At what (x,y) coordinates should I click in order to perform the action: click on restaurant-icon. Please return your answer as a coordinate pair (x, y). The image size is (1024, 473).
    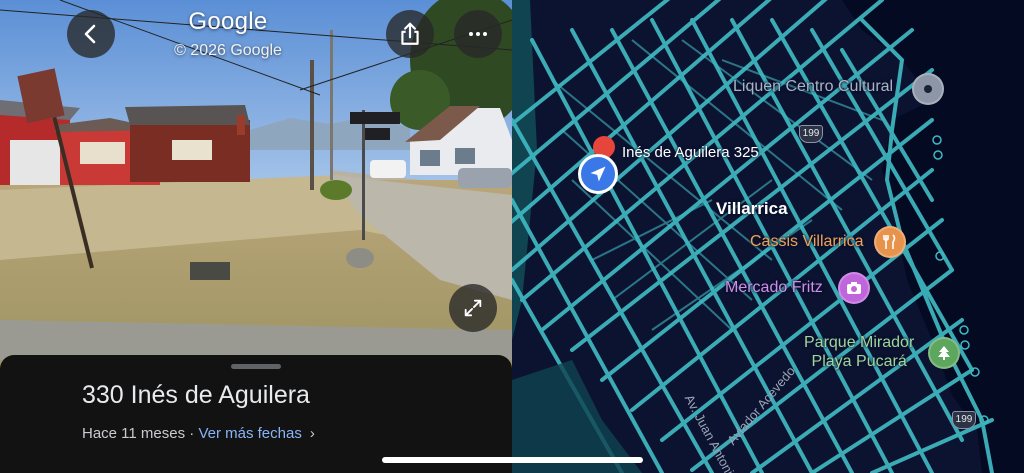
    Looking at the image, I should click on (890, 242).